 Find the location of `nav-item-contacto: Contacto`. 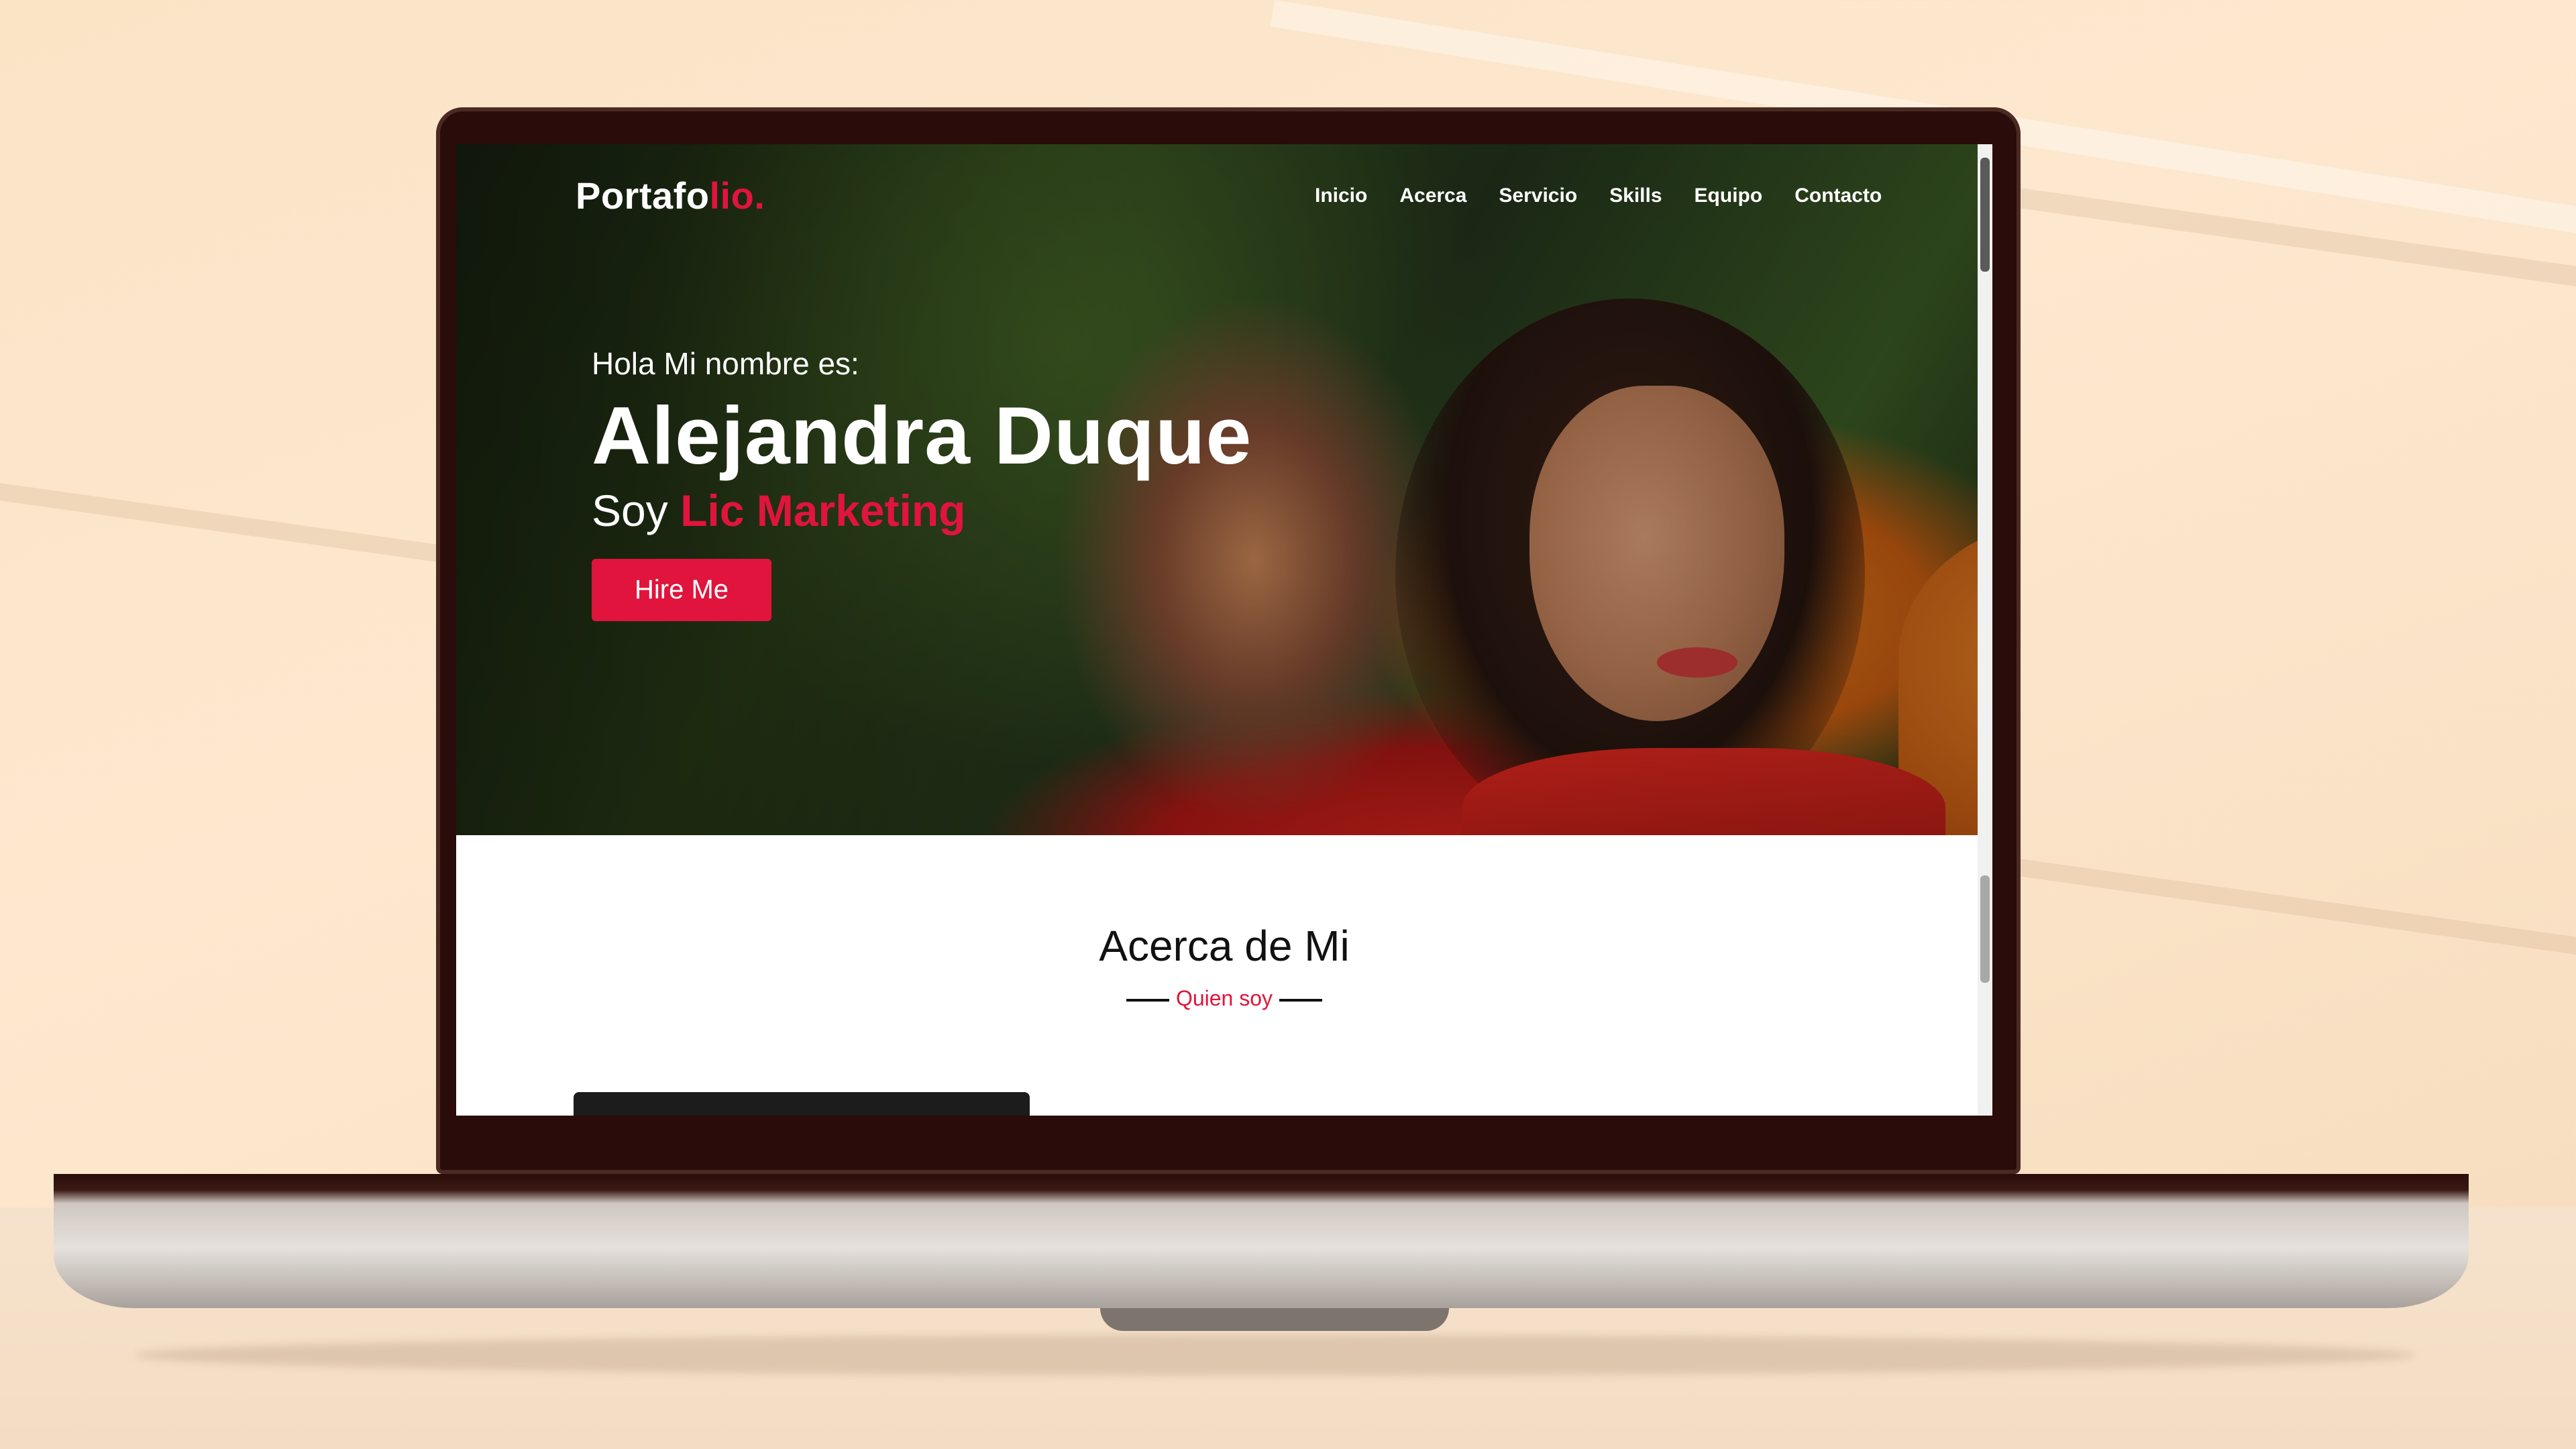

nav-item-contacto: Contacto is located at coordinates (1838, 195).